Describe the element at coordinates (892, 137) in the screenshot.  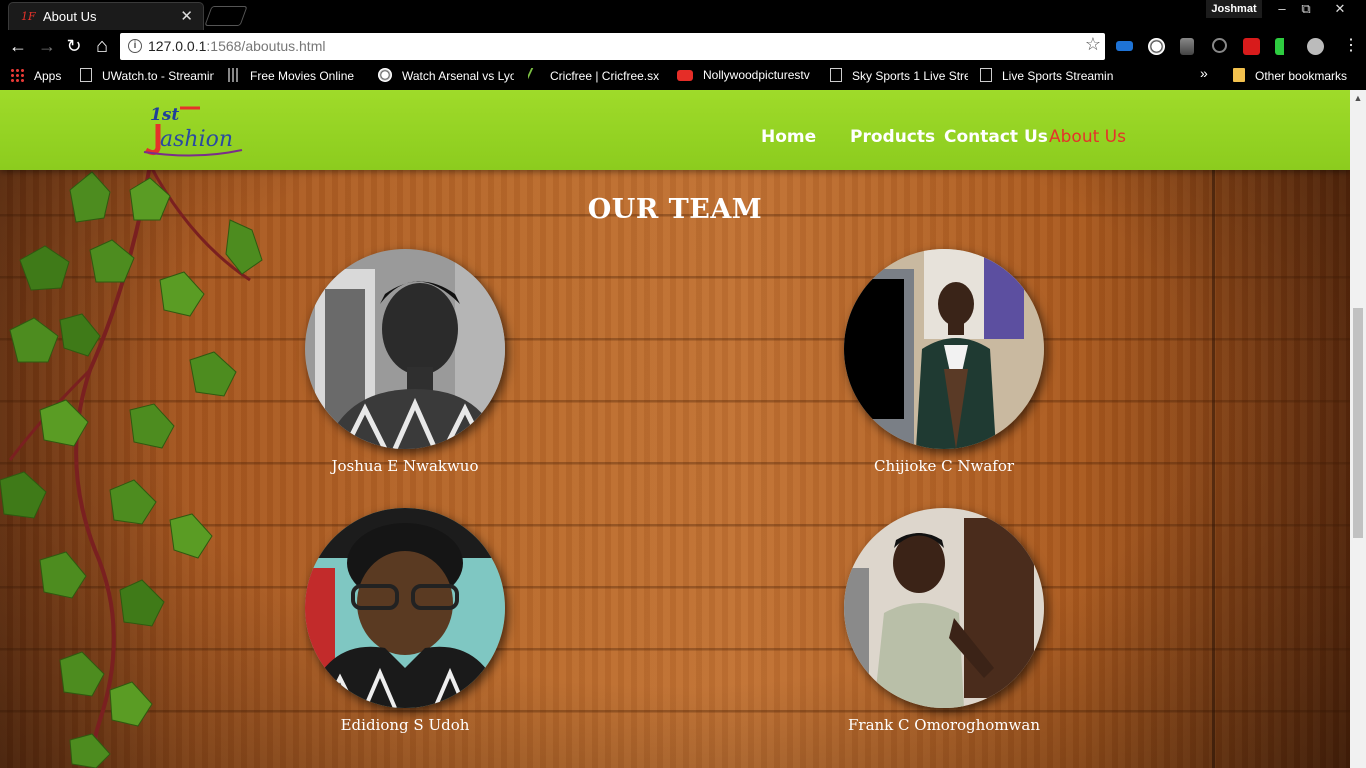
I see `nav-products: Products` at that location.